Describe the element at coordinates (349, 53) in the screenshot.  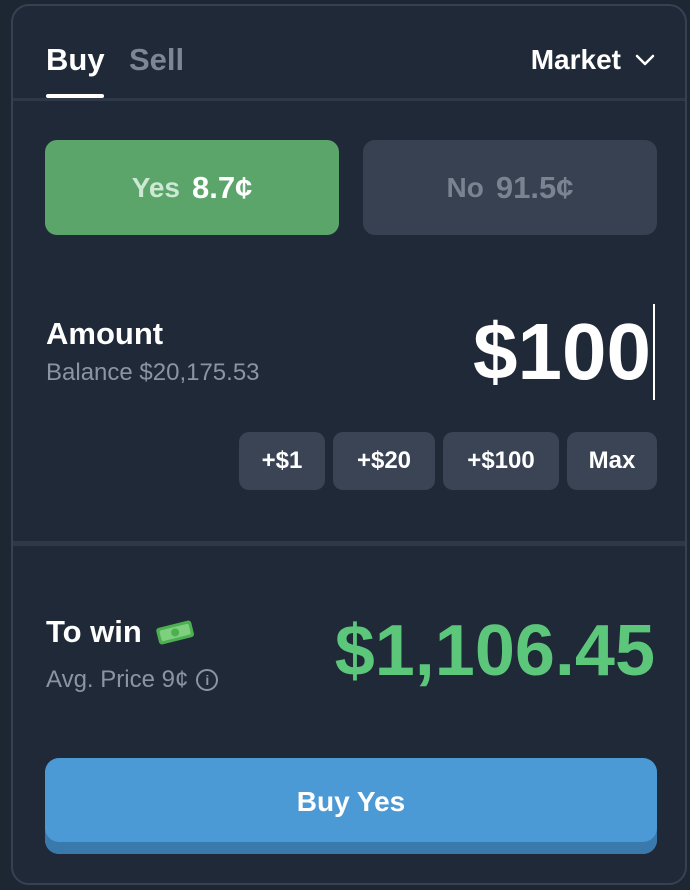
I see `trade-tabs: Buy Sell Market` at that location.